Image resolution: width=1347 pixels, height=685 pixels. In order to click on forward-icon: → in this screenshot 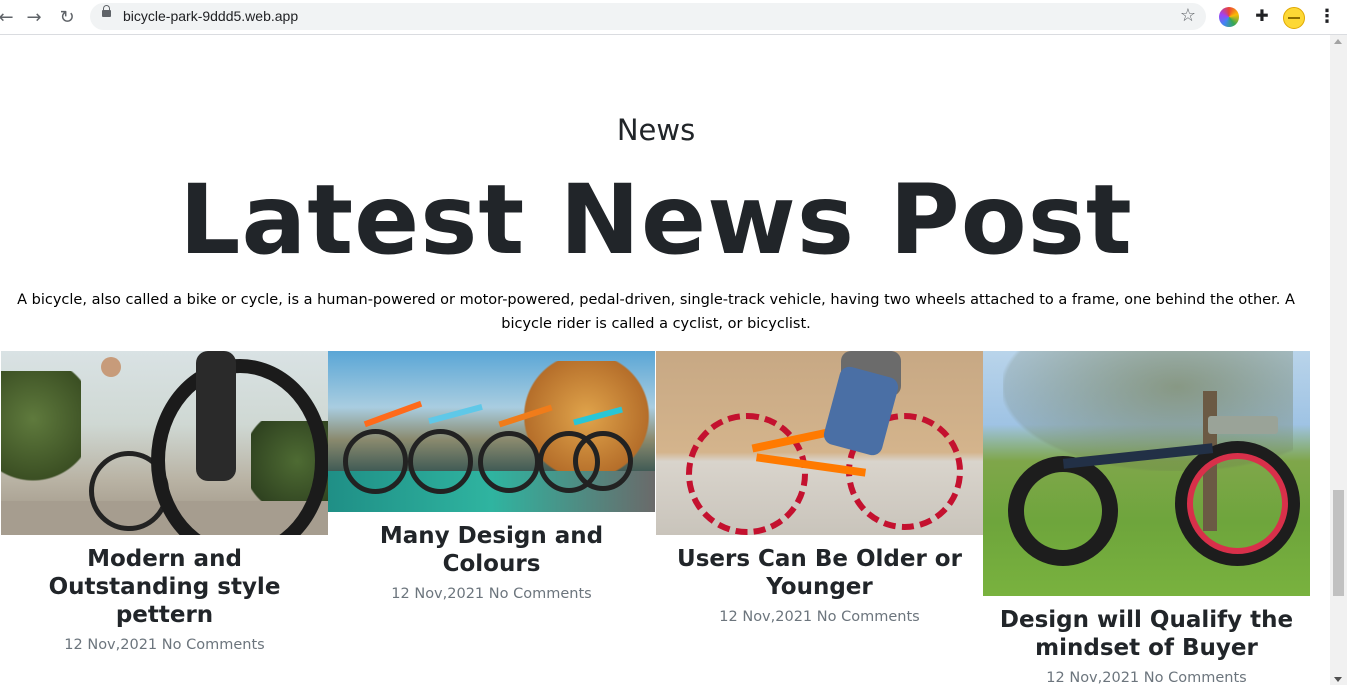, I will do `click(34, 17)`.